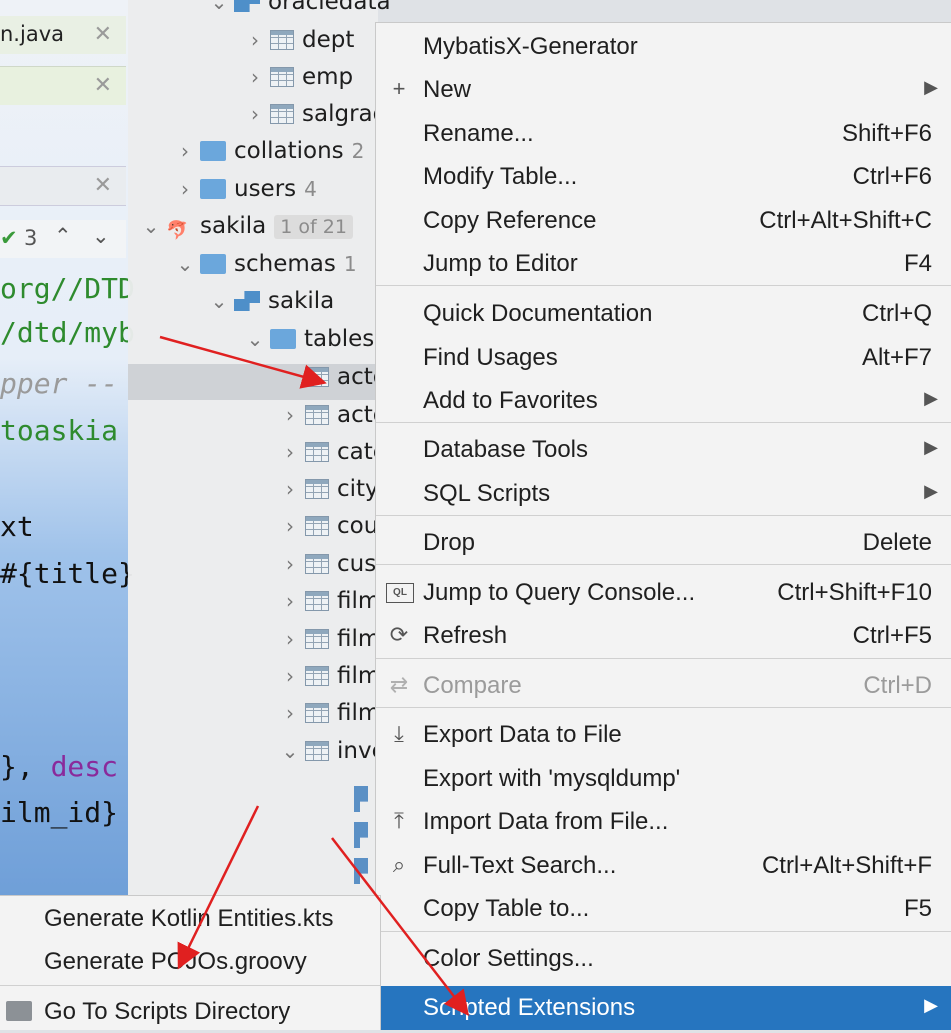 This screenshot has height=1033, width=951. What do you see at coordinates (663, 592) in the screenshot?
I see `menu-item-jump-to-query-console: QL Jump to Query Console... Ctrl+Shift+F10` at bounding box center [663, 592].